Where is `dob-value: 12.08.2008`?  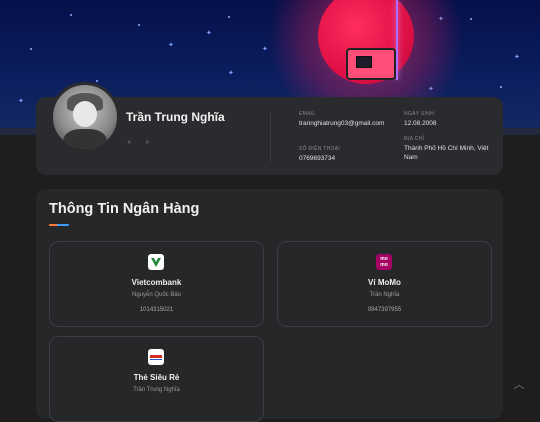
dob-value: 12.08.2008 is located at coordinates (420, 123).